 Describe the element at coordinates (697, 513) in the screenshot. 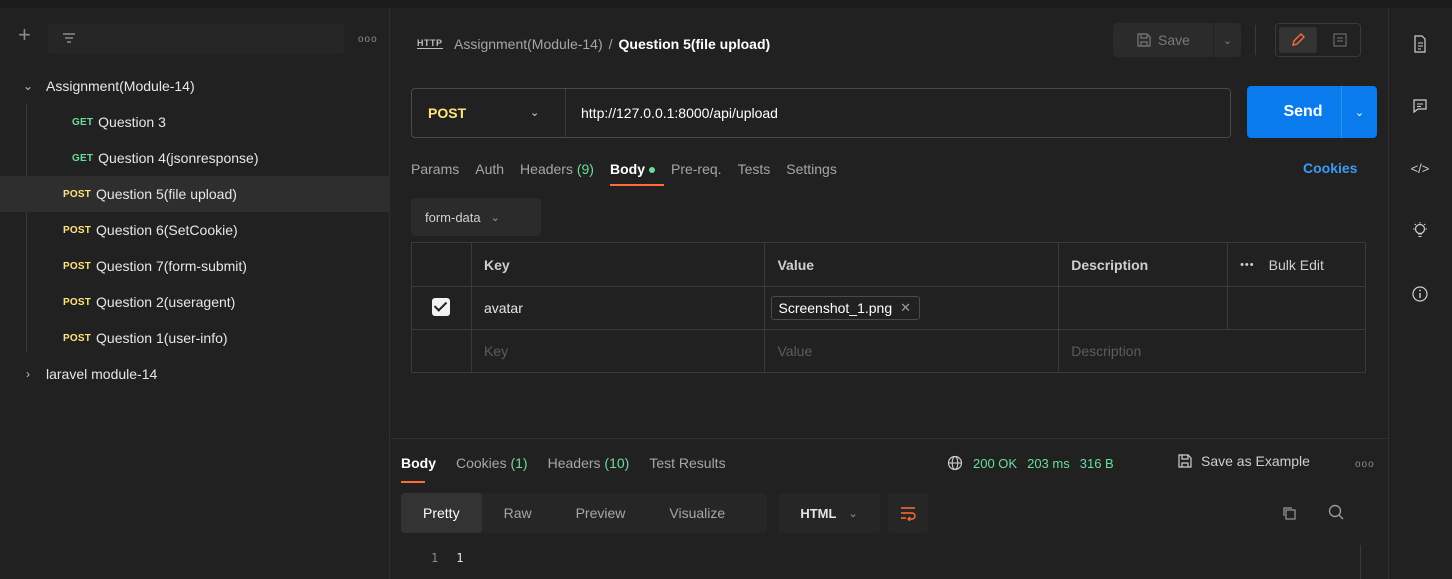

I see `view-visualize: Visualize` at that location.